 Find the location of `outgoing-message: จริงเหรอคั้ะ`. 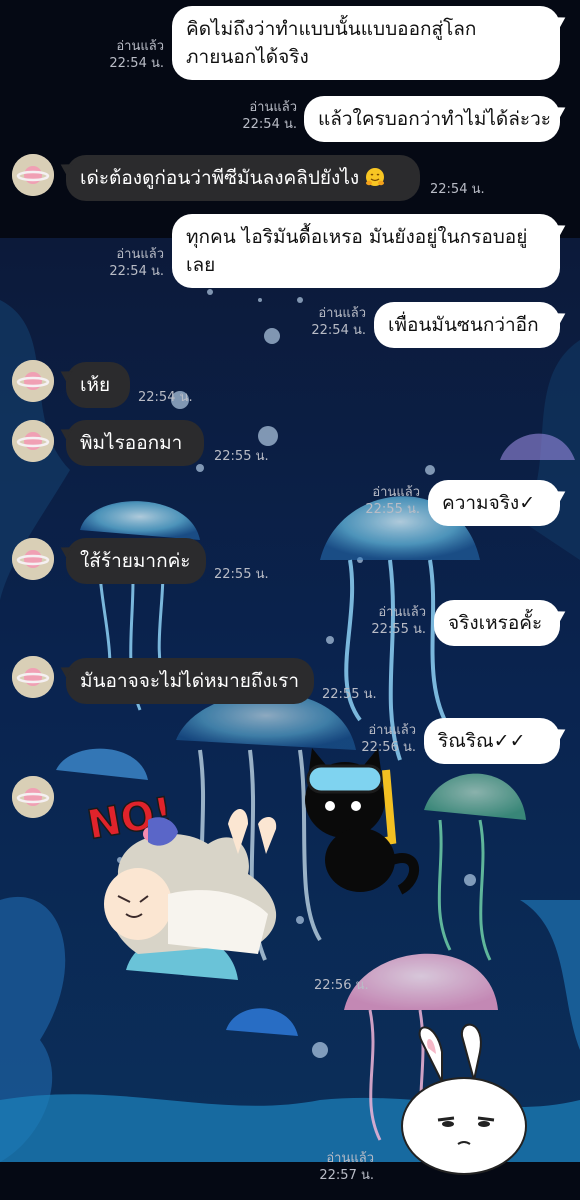

outgoing-message: จริงเหรอคั้ะ is located at coordinates (497, 623).